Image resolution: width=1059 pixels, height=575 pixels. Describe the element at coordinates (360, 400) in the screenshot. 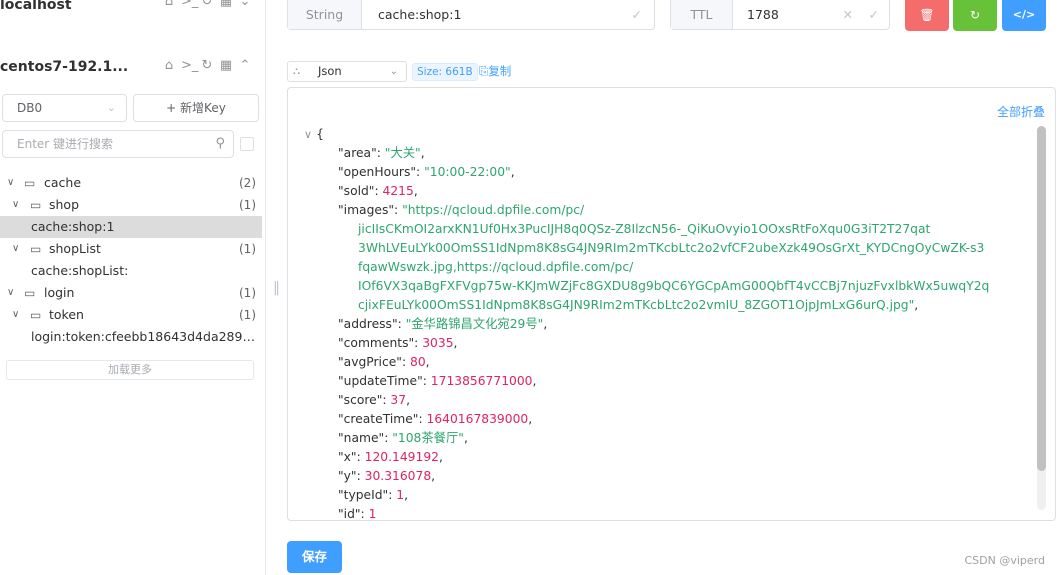

I see `json-key: "score"` at that location.